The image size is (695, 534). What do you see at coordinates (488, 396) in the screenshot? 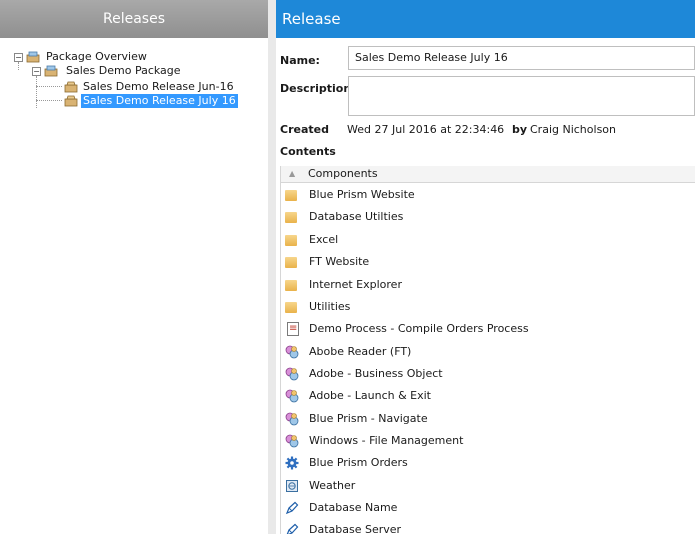
I see `component-row: Adobe - Launch & Exit` at bounding box center [488, 396].